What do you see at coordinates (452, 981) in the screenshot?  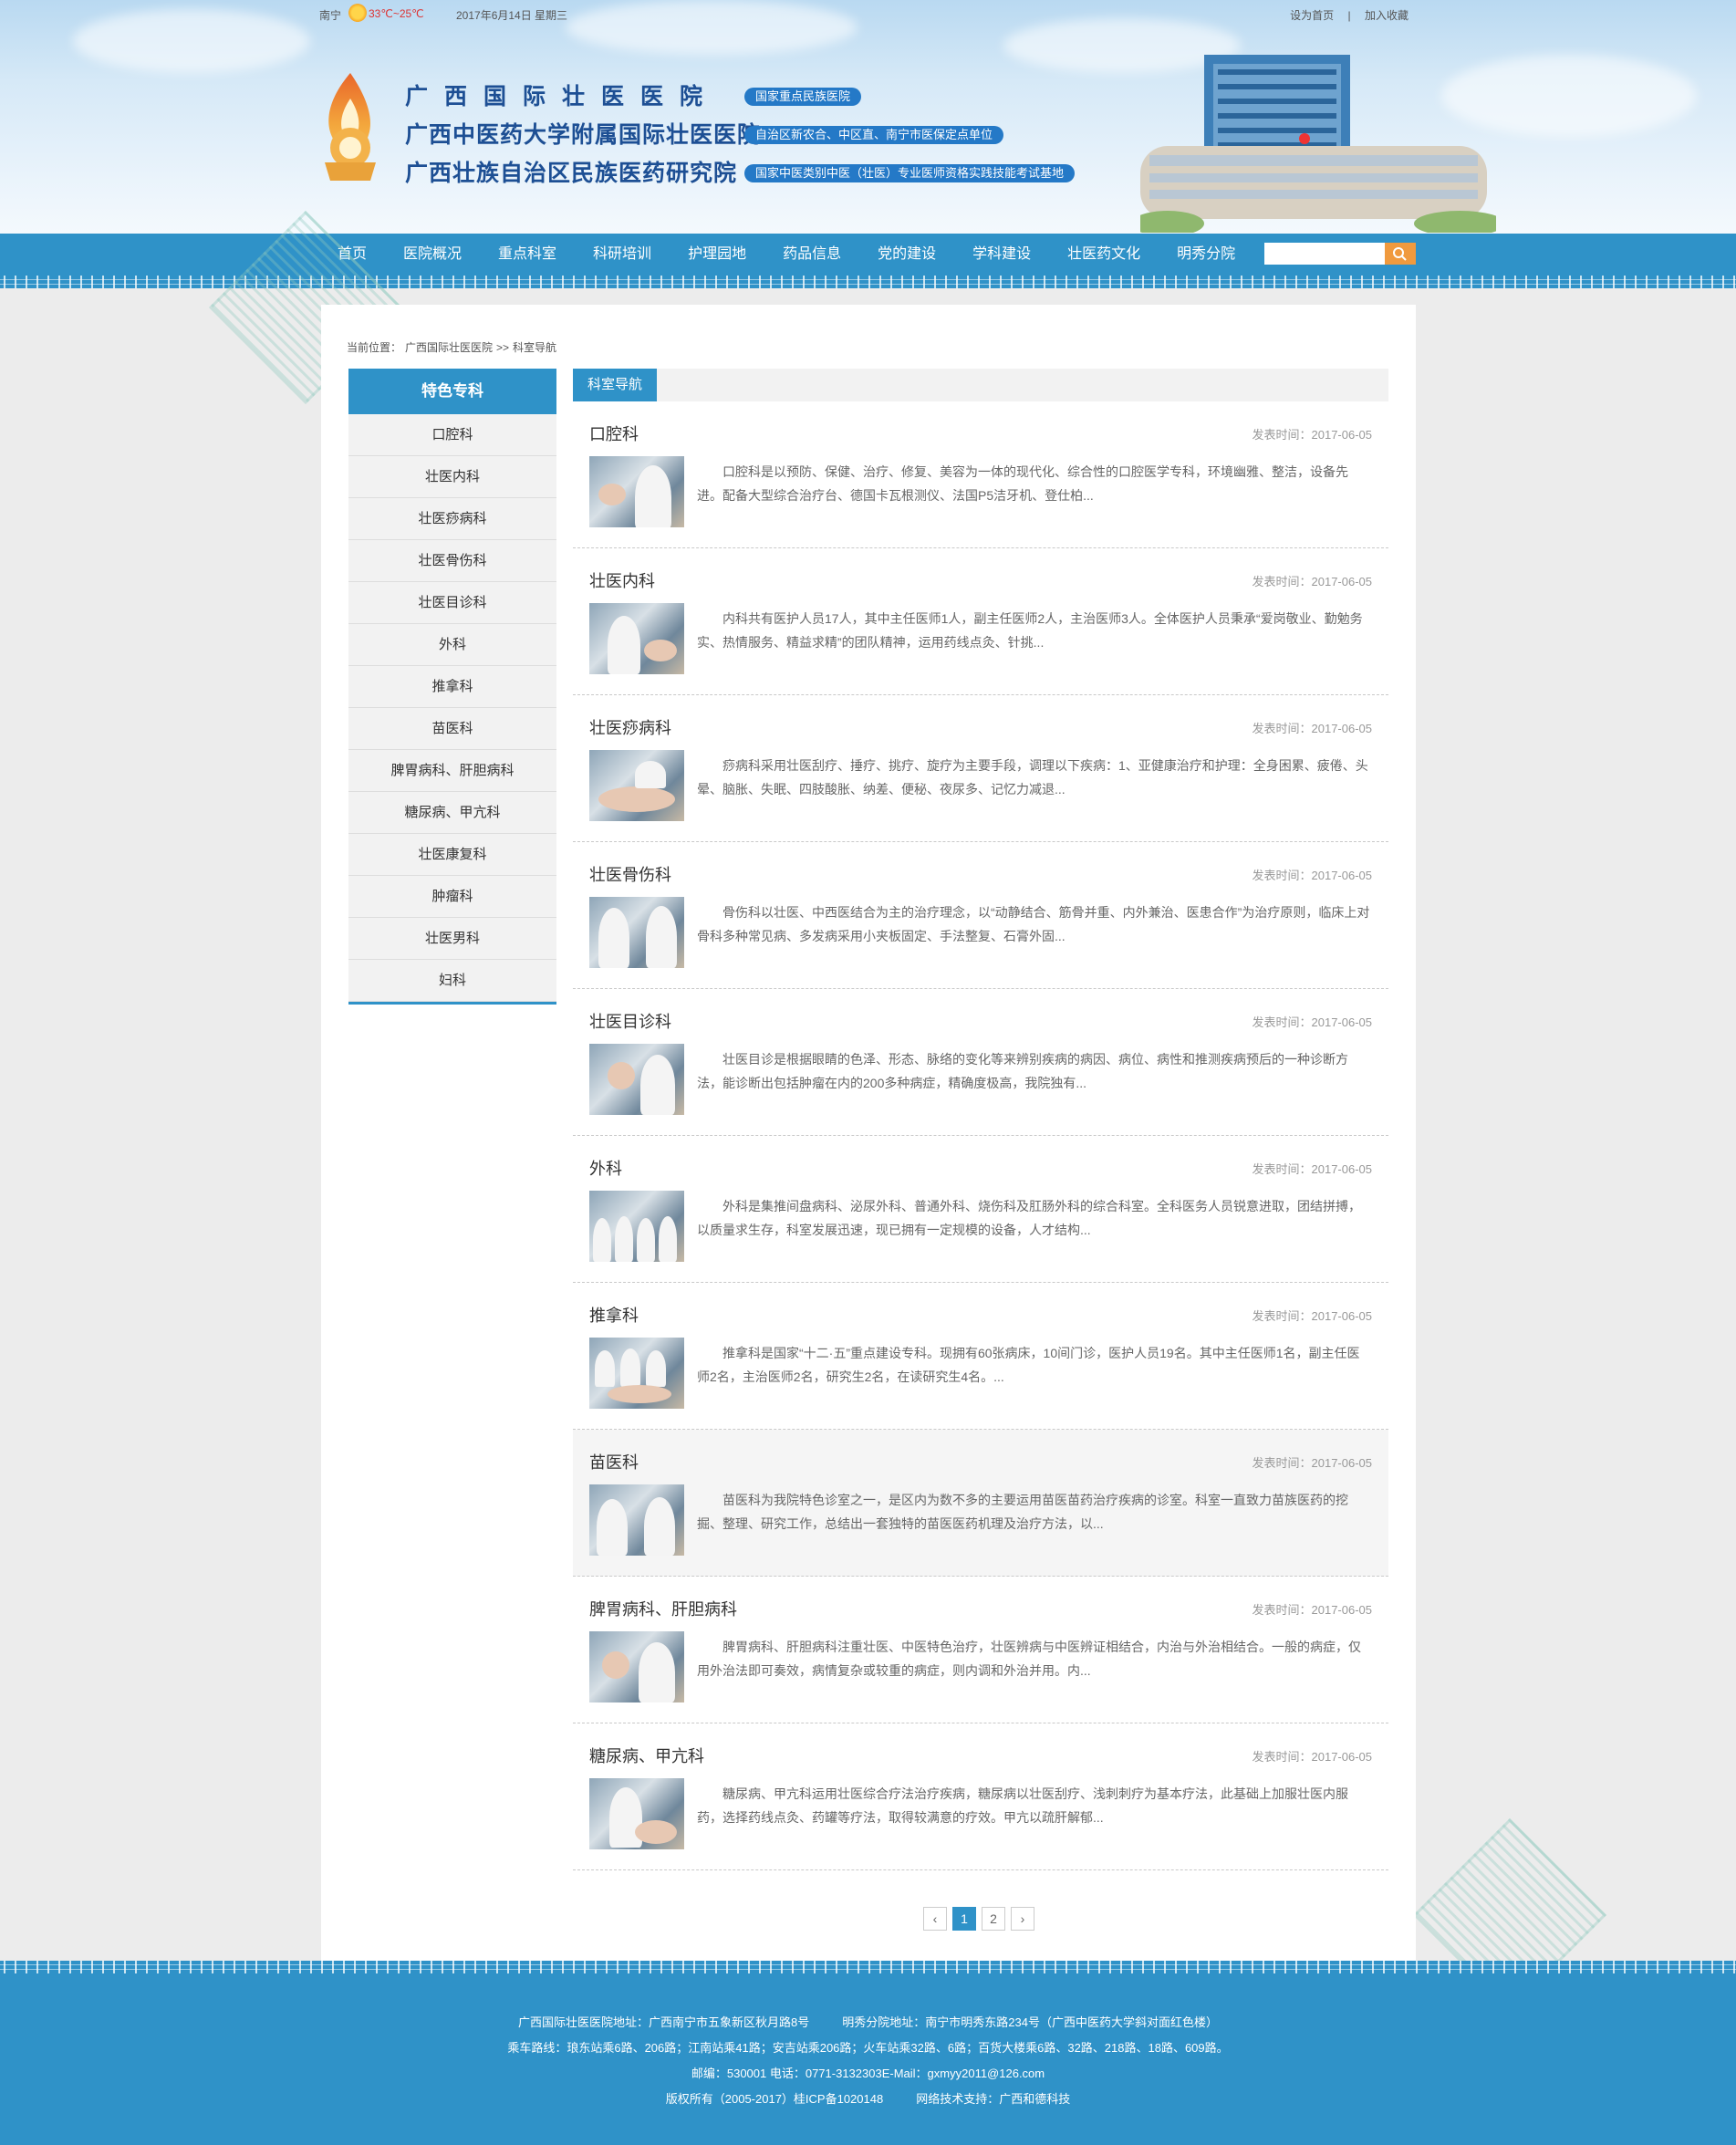 I see `sidebar-item-gynecology: 妇科` at bounding box center [452, 981].